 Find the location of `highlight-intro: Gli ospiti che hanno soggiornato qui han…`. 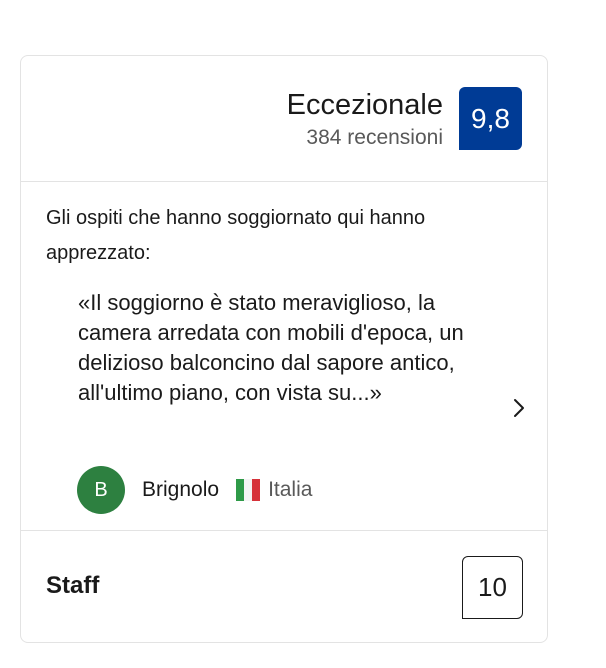

highlight-intro: Gli ospiti che hanno soggiornato qui han… is located at coordinates (236, 235).